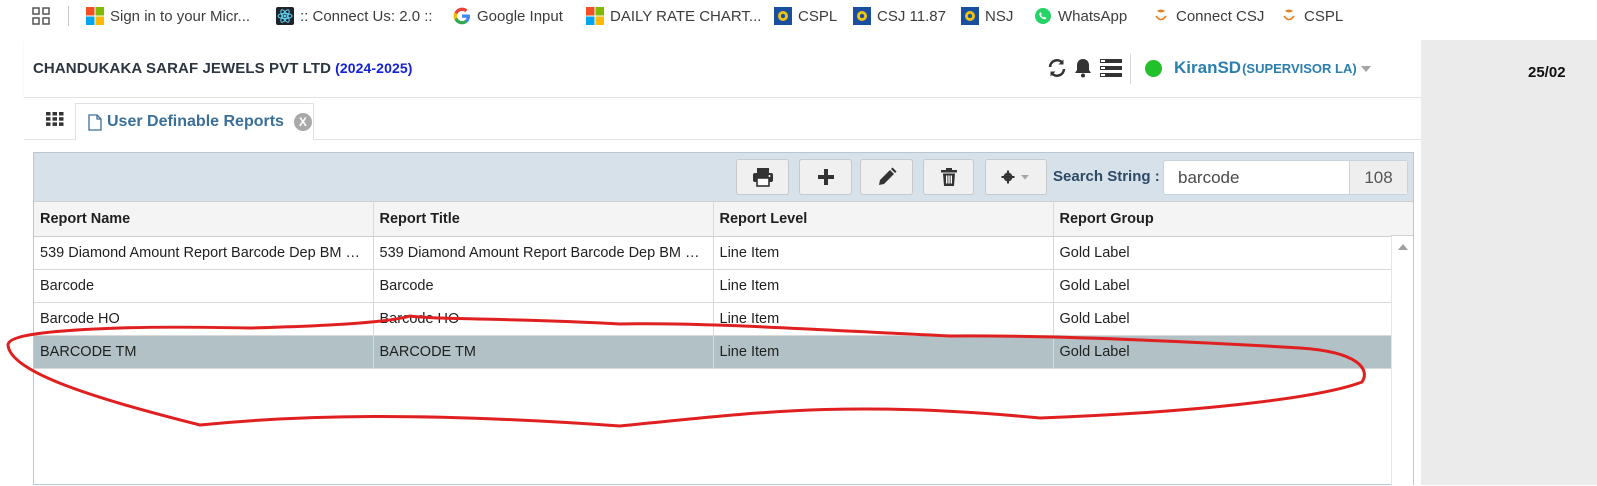 This screenshot has width=1597, height=486. What do you see at coordinates (68, 16) in the screenshot?
I see `bookmarks-separator` at bounding box center [68, 16].